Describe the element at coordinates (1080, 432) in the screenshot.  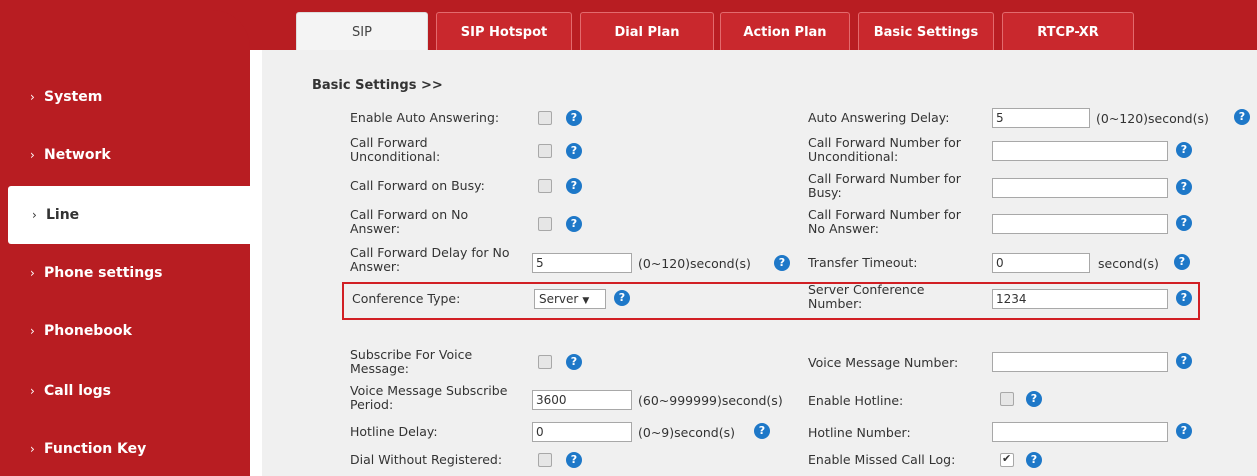
I see `hotline-number-input` at that location.